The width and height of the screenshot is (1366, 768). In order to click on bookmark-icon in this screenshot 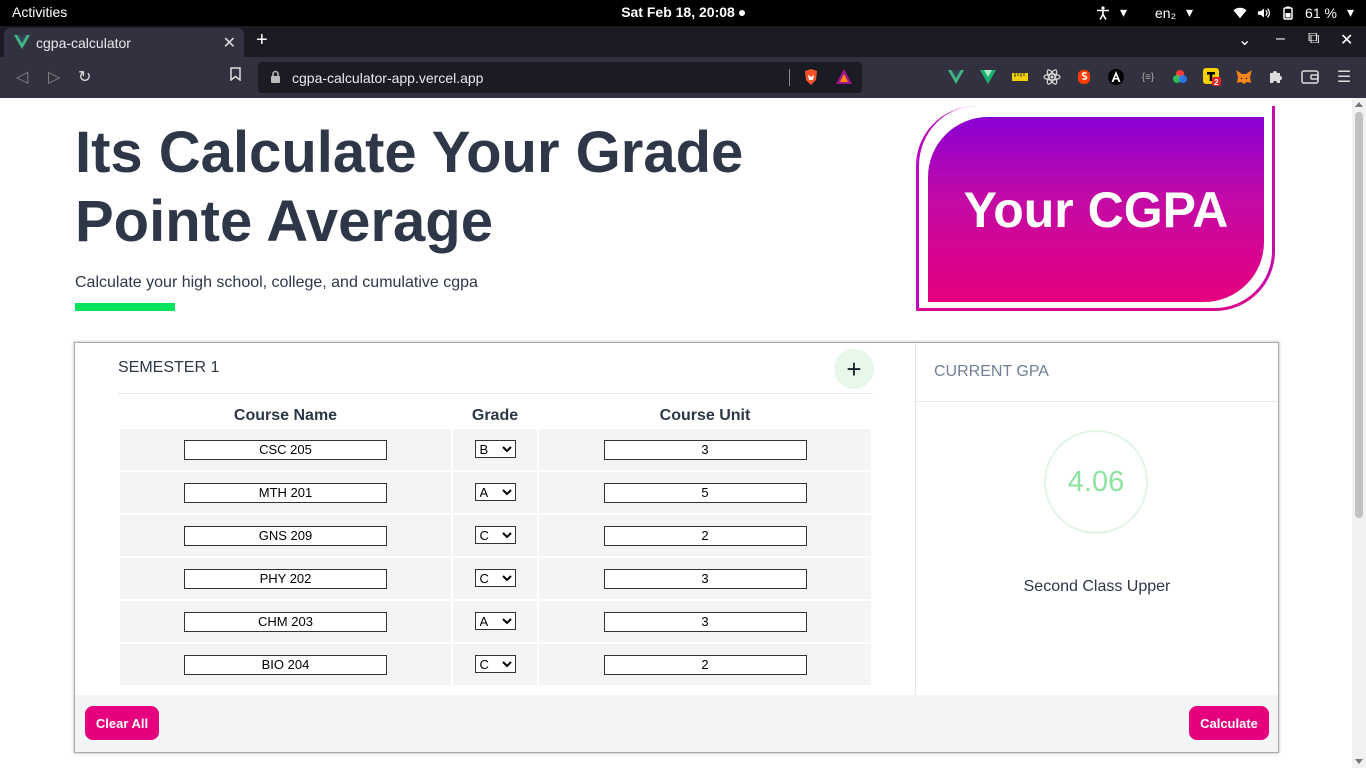, I will do `click(235, 76)`.